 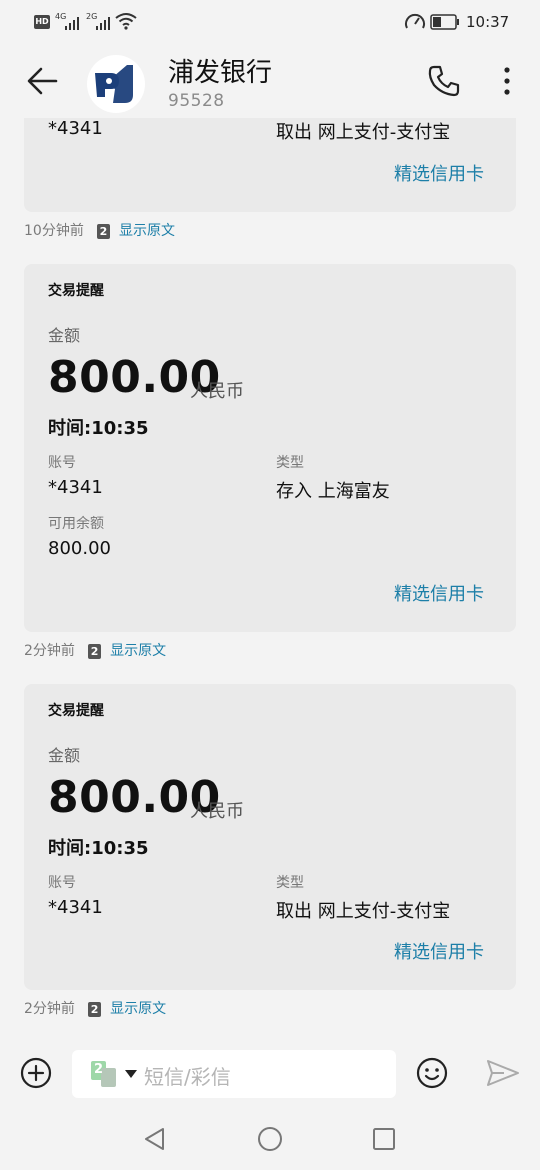 I want to click on back-arrow-icon, so click(x=43, y=81).